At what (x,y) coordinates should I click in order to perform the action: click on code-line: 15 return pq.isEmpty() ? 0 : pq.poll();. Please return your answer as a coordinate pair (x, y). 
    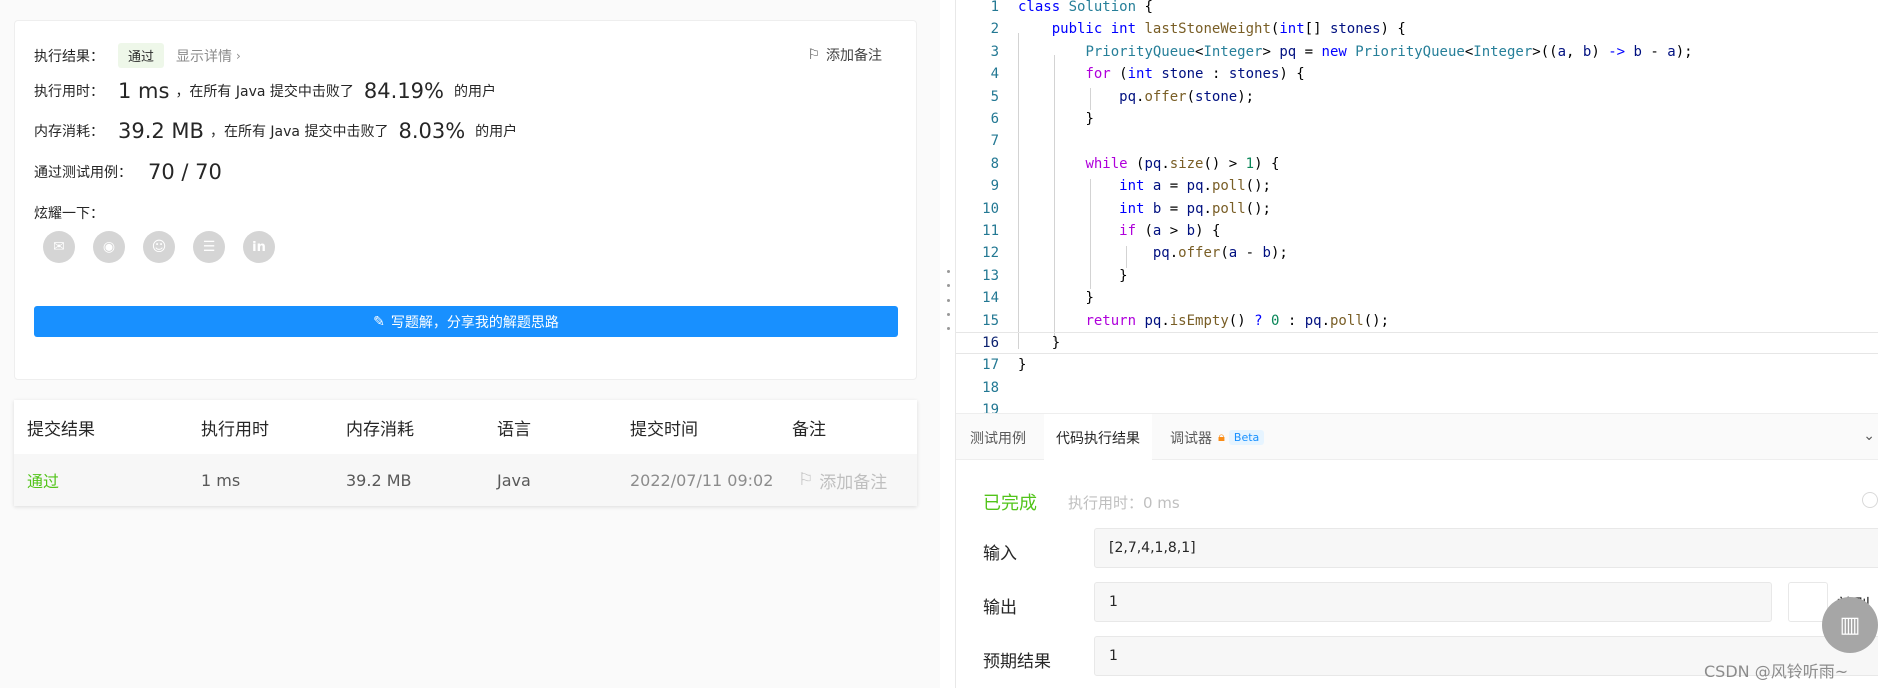
    Looking at the image, I should click on (1417, 321).